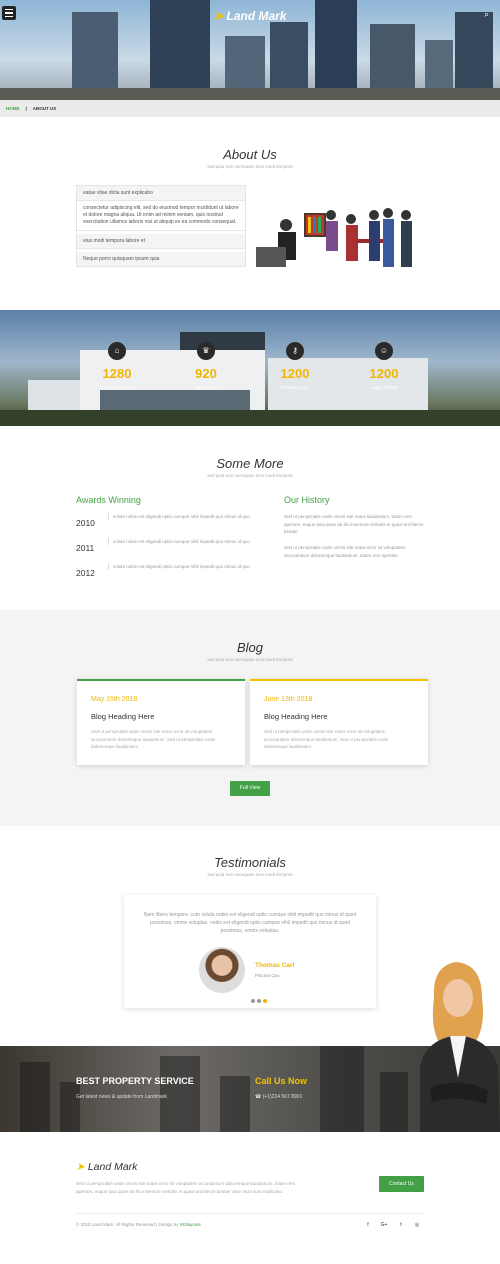  I want to click on stats-banner, so click(250, 368).